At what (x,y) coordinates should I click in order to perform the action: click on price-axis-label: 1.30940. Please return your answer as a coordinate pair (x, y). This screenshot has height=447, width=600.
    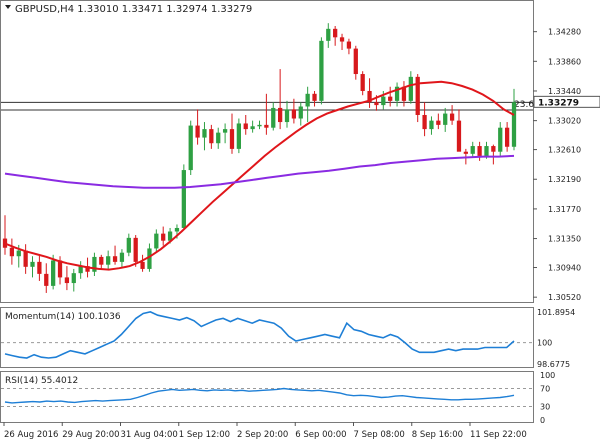
    Looking at the image, I should click on (564, 268).